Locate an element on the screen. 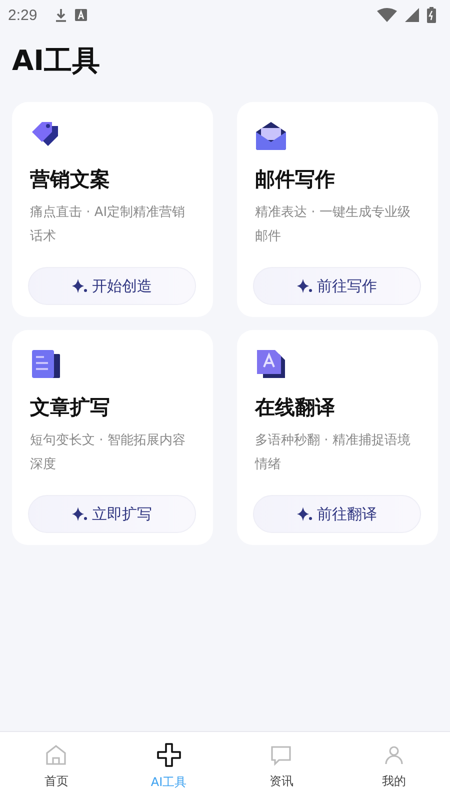 This screenshot has width=450, height=800. app-notification-icon is located at coordinates (81, 15).